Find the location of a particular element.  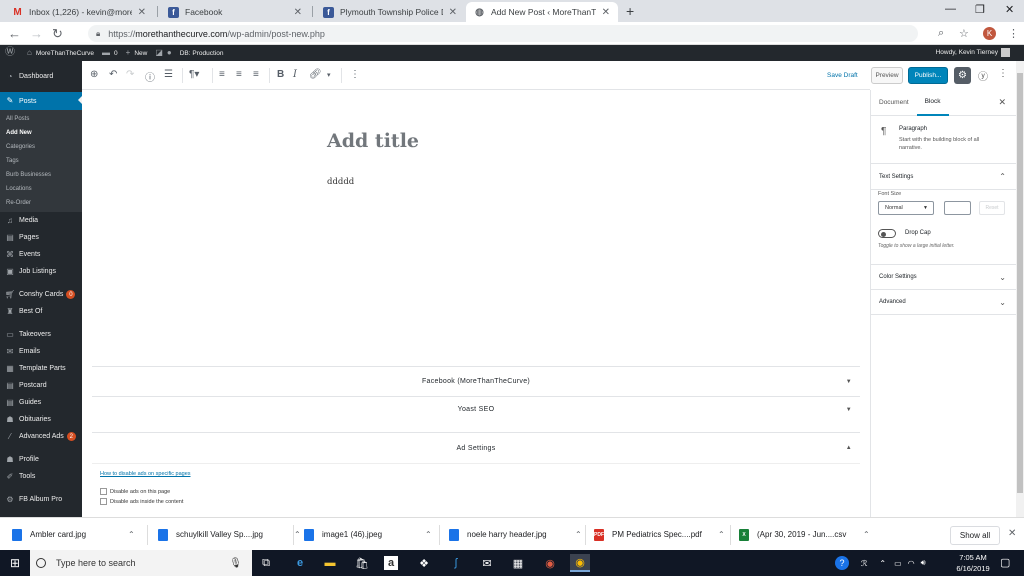

file-explorer-icon: ▬ is located at coordinates (330, 563).